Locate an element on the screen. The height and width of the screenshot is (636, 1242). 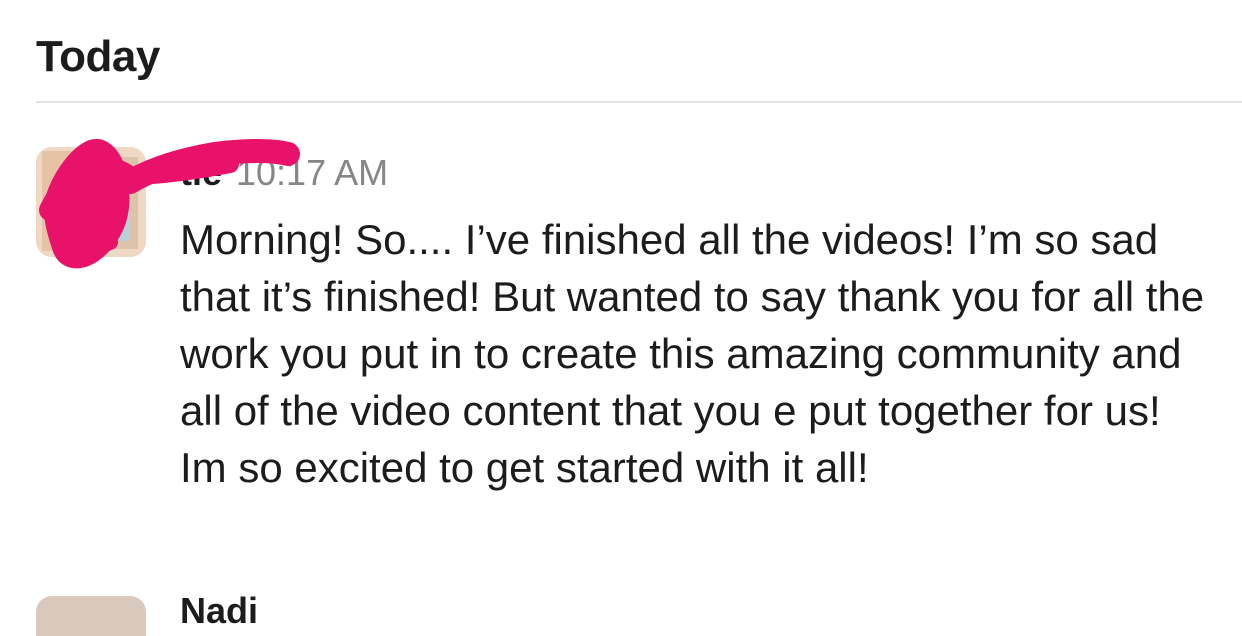
message-header: tie 10:17 AM is located at coordinates (284, 177).